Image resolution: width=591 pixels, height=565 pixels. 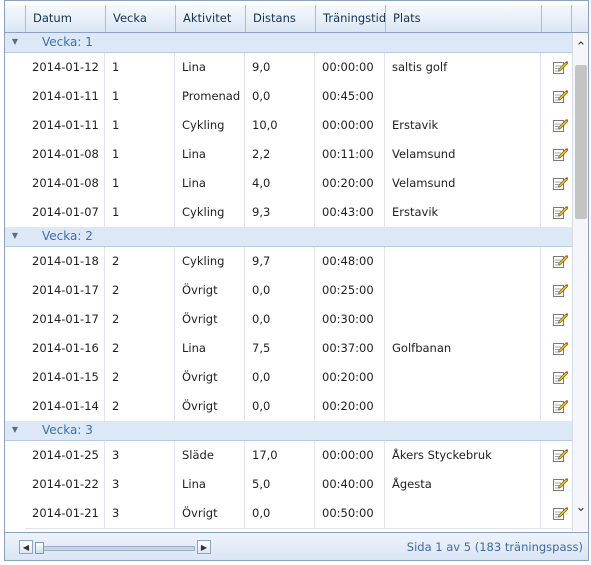 I want to click on cell-distans: 4,0, so click(x=280, y=183).